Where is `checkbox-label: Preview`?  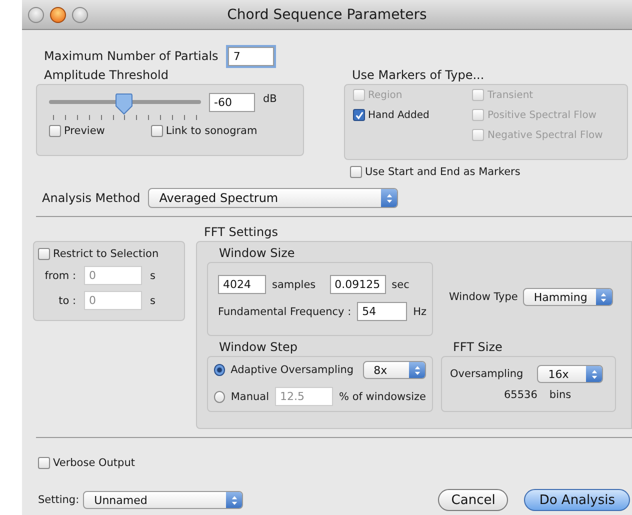
checkbox-label: Preview is located at coordinates (84, 131).